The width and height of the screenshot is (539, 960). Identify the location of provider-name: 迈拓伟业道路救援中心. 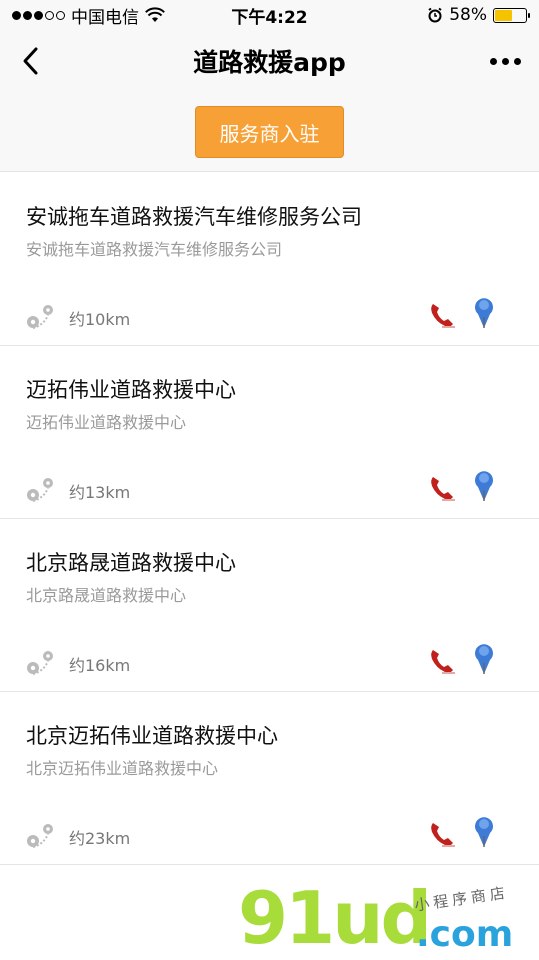
(131, 390).